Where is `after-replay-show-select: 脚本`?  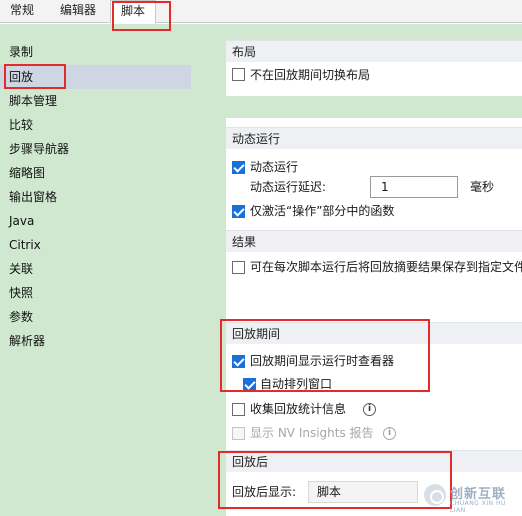
after-replay-show-select: 脚本 is located at coordinates (363, 492).